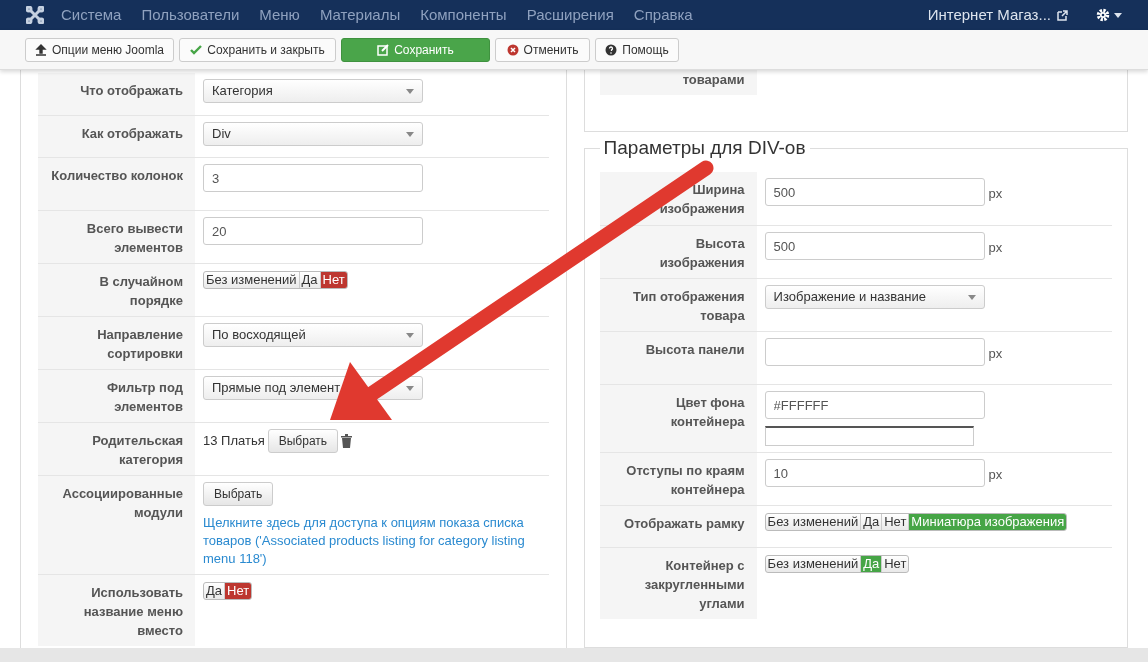 This screenshot has height=662, width=1148. What do you see at coordinates (190, 15) in the screenshot?
I see `menu-item: Пользователи` at bounding box center [190, 15].